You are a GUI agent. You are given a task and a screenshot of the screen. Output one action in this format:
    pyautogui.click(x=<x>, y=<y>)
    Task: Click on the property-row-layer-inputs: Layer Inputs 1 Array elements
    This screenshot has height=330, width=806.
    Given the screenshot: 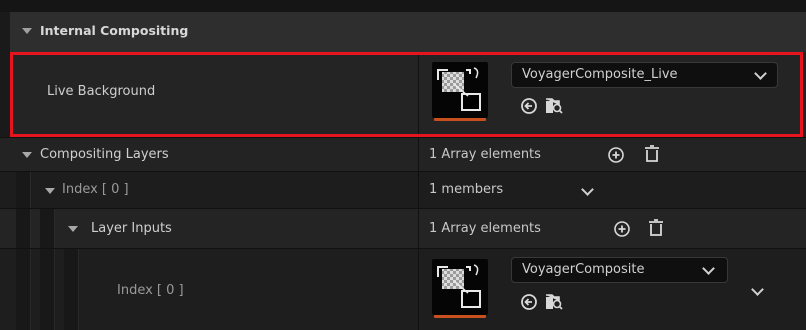 What is the action you would take?
    pyautogui.click(x=403, y=228)
    